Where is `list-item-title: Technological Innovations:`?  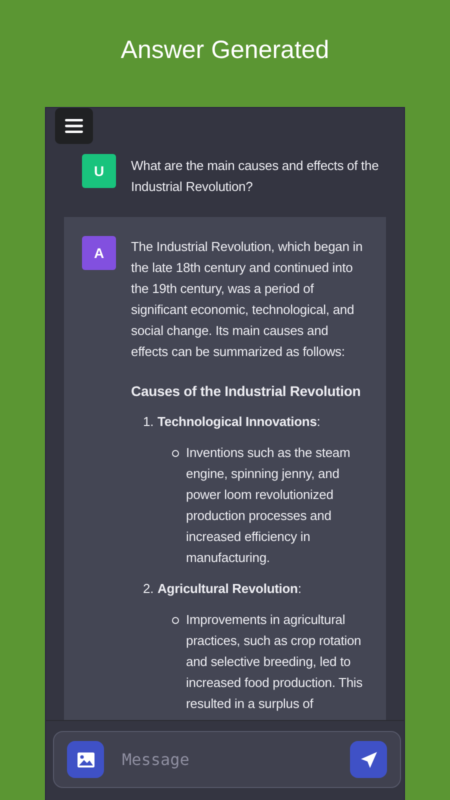 list-item-title: Technological Innovations: is located at coordinates (239, 422).